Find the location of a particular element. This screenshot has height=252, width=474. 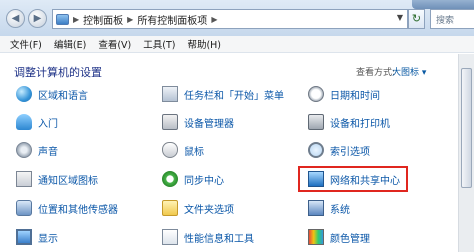

item-mouse: 鼠标 is located at coordinates (183, 150).